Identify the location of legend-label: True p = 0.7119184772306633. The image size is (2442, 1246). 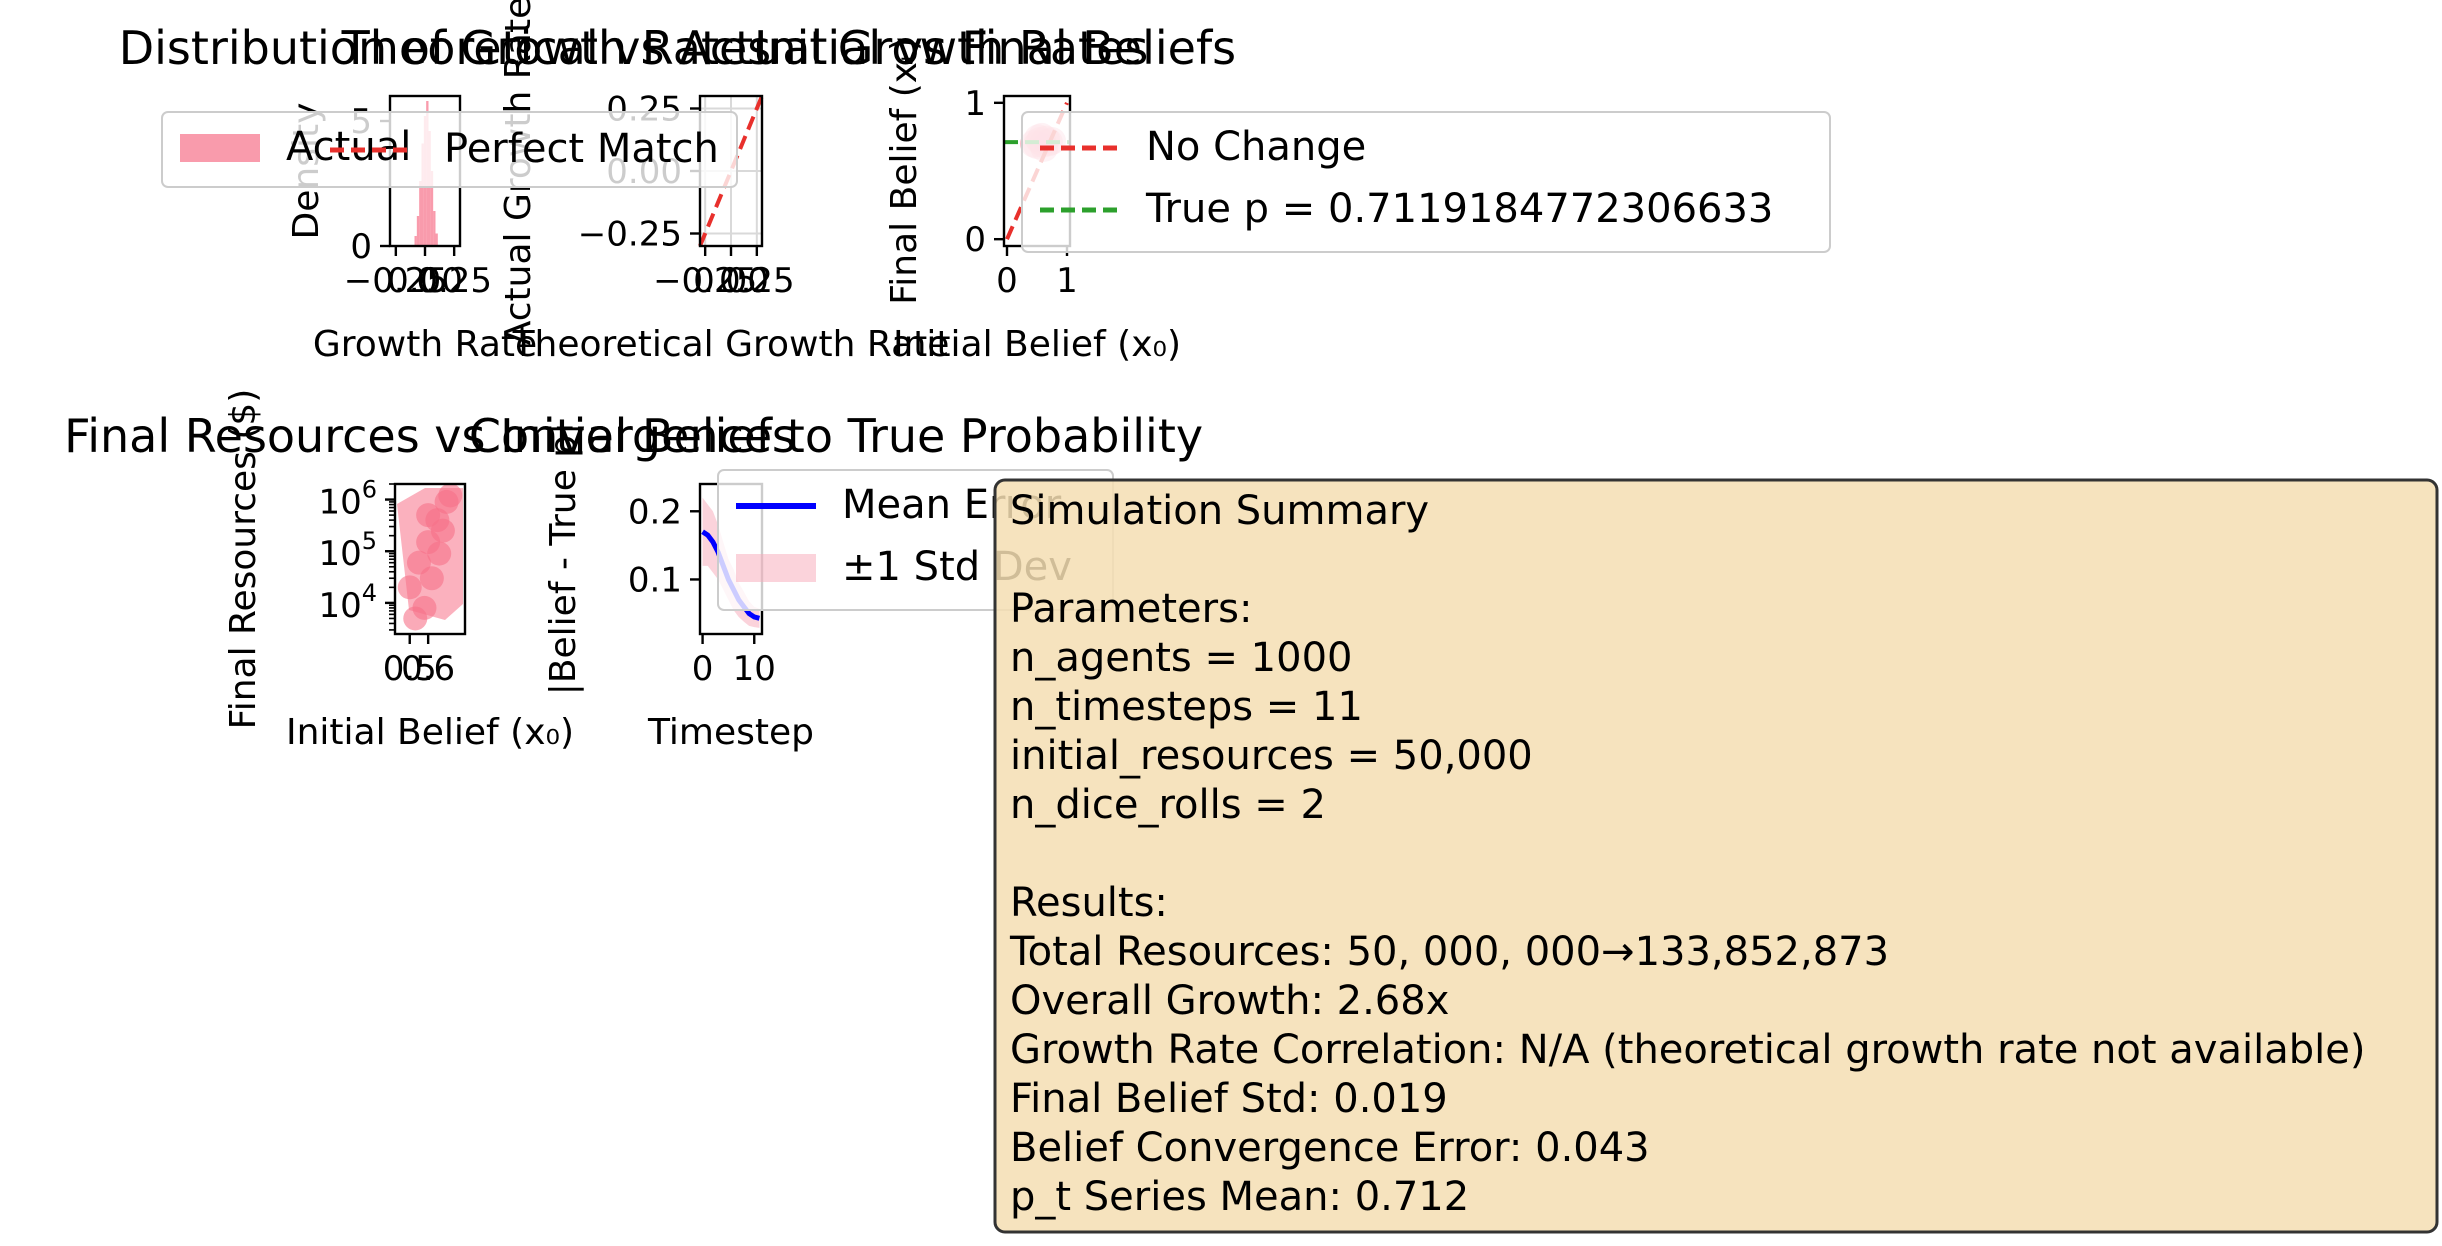
(1459, 209).